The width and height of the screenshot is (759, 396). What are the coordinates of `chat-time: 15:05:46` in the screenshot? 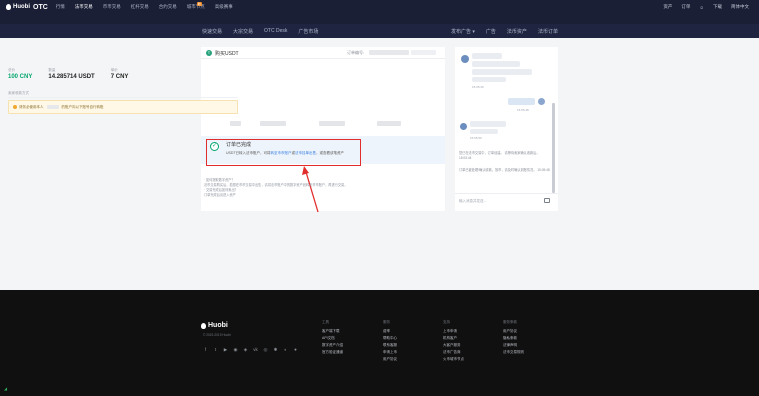 It's located at (478, 87).